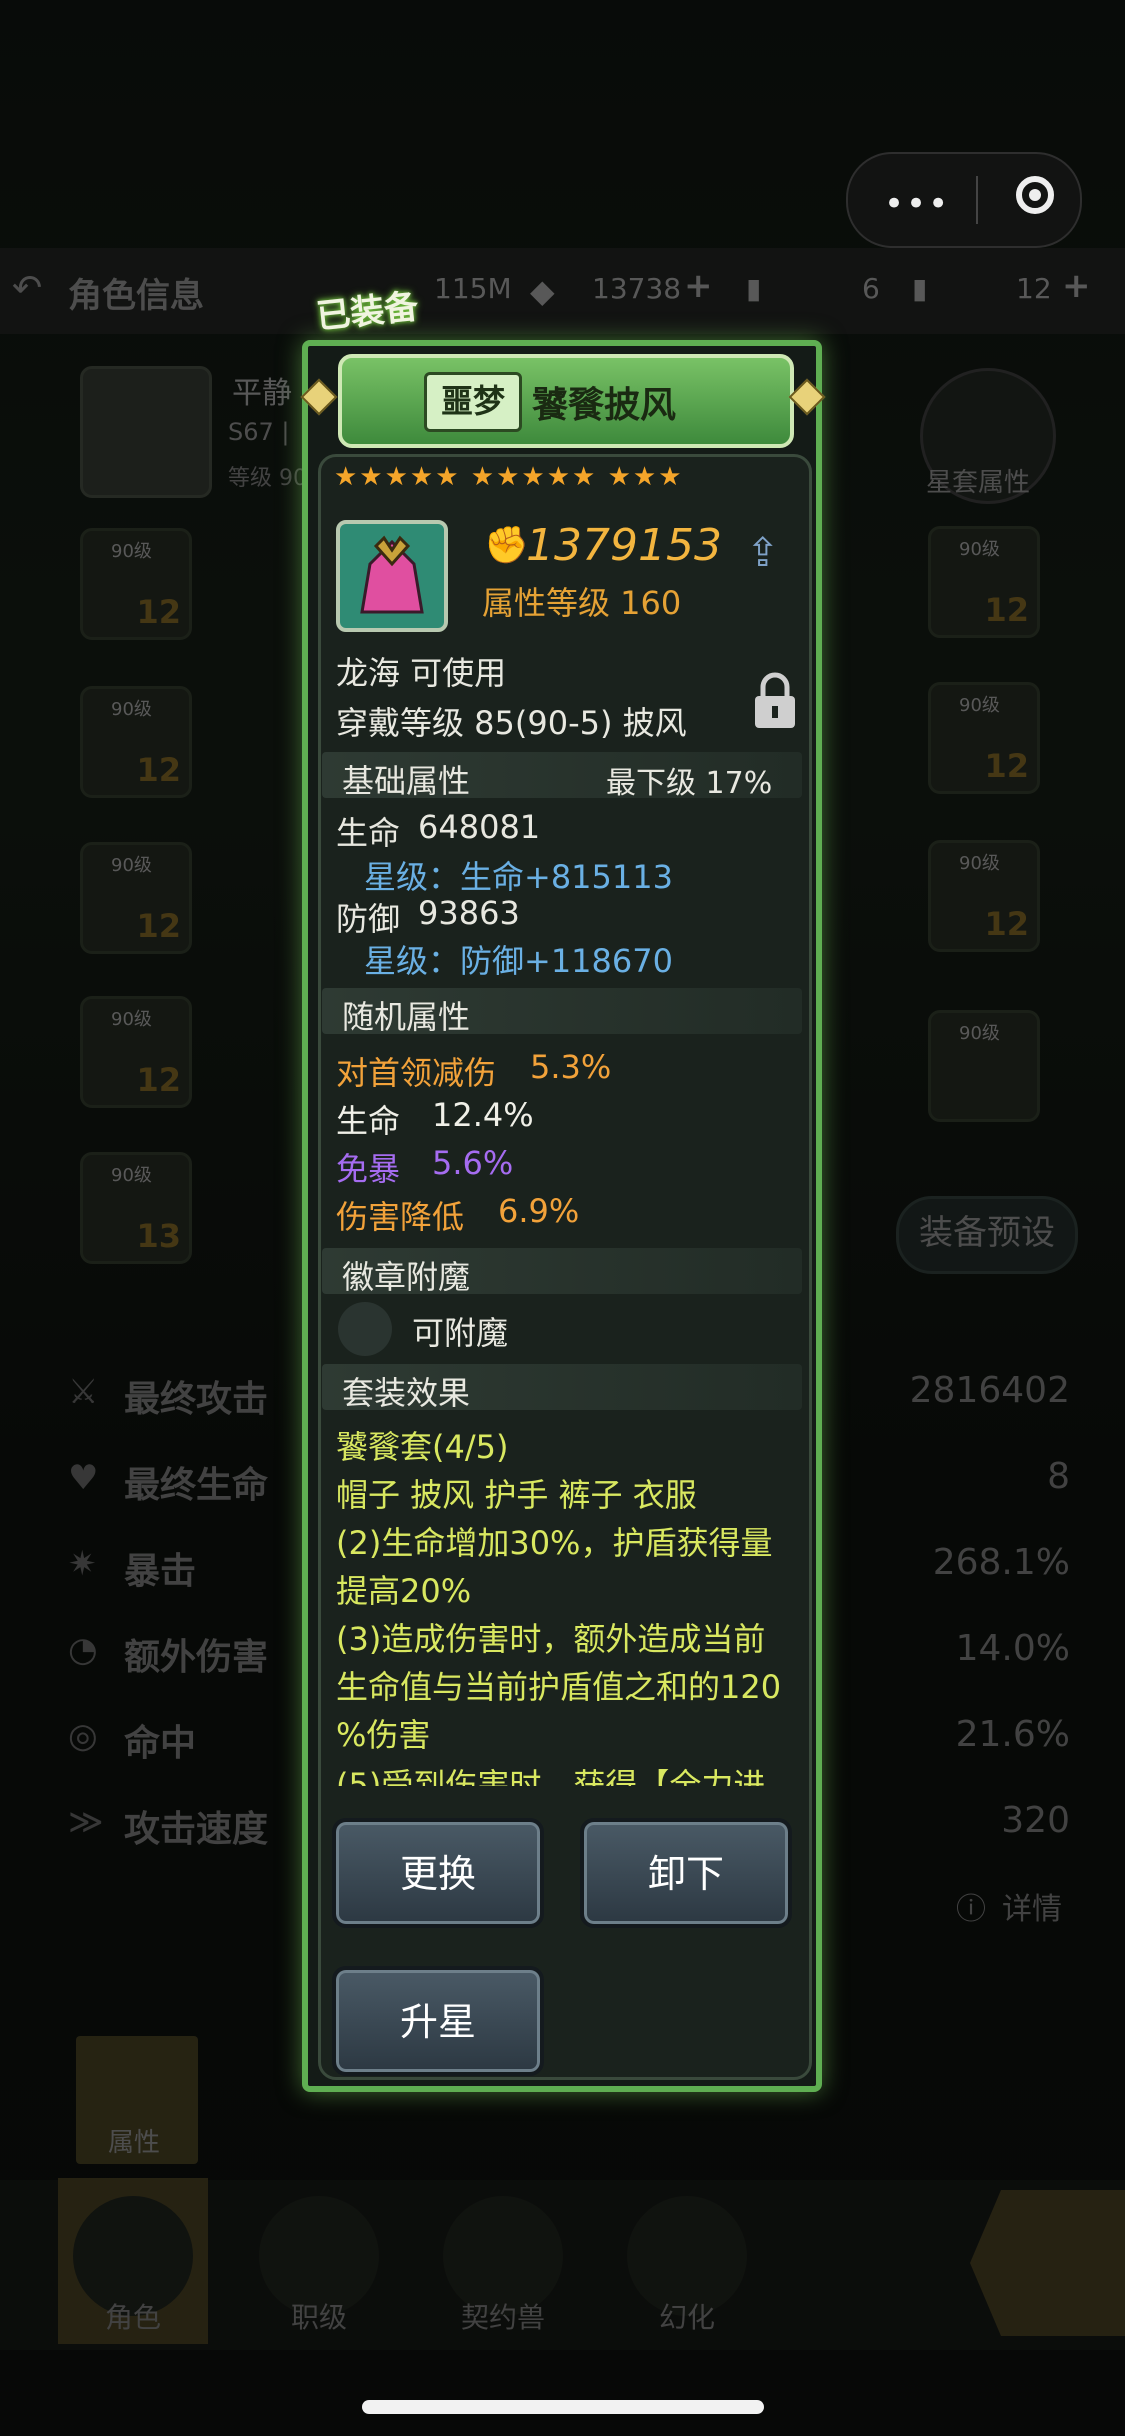 The height and width of the screenshot is (2436, 1125). What do you see at coordinates (516, 1495) in the screenshot?
I see `set-parts: 帽子 披风 护手 裤子 衣服` at bounding box center [516, 1495].